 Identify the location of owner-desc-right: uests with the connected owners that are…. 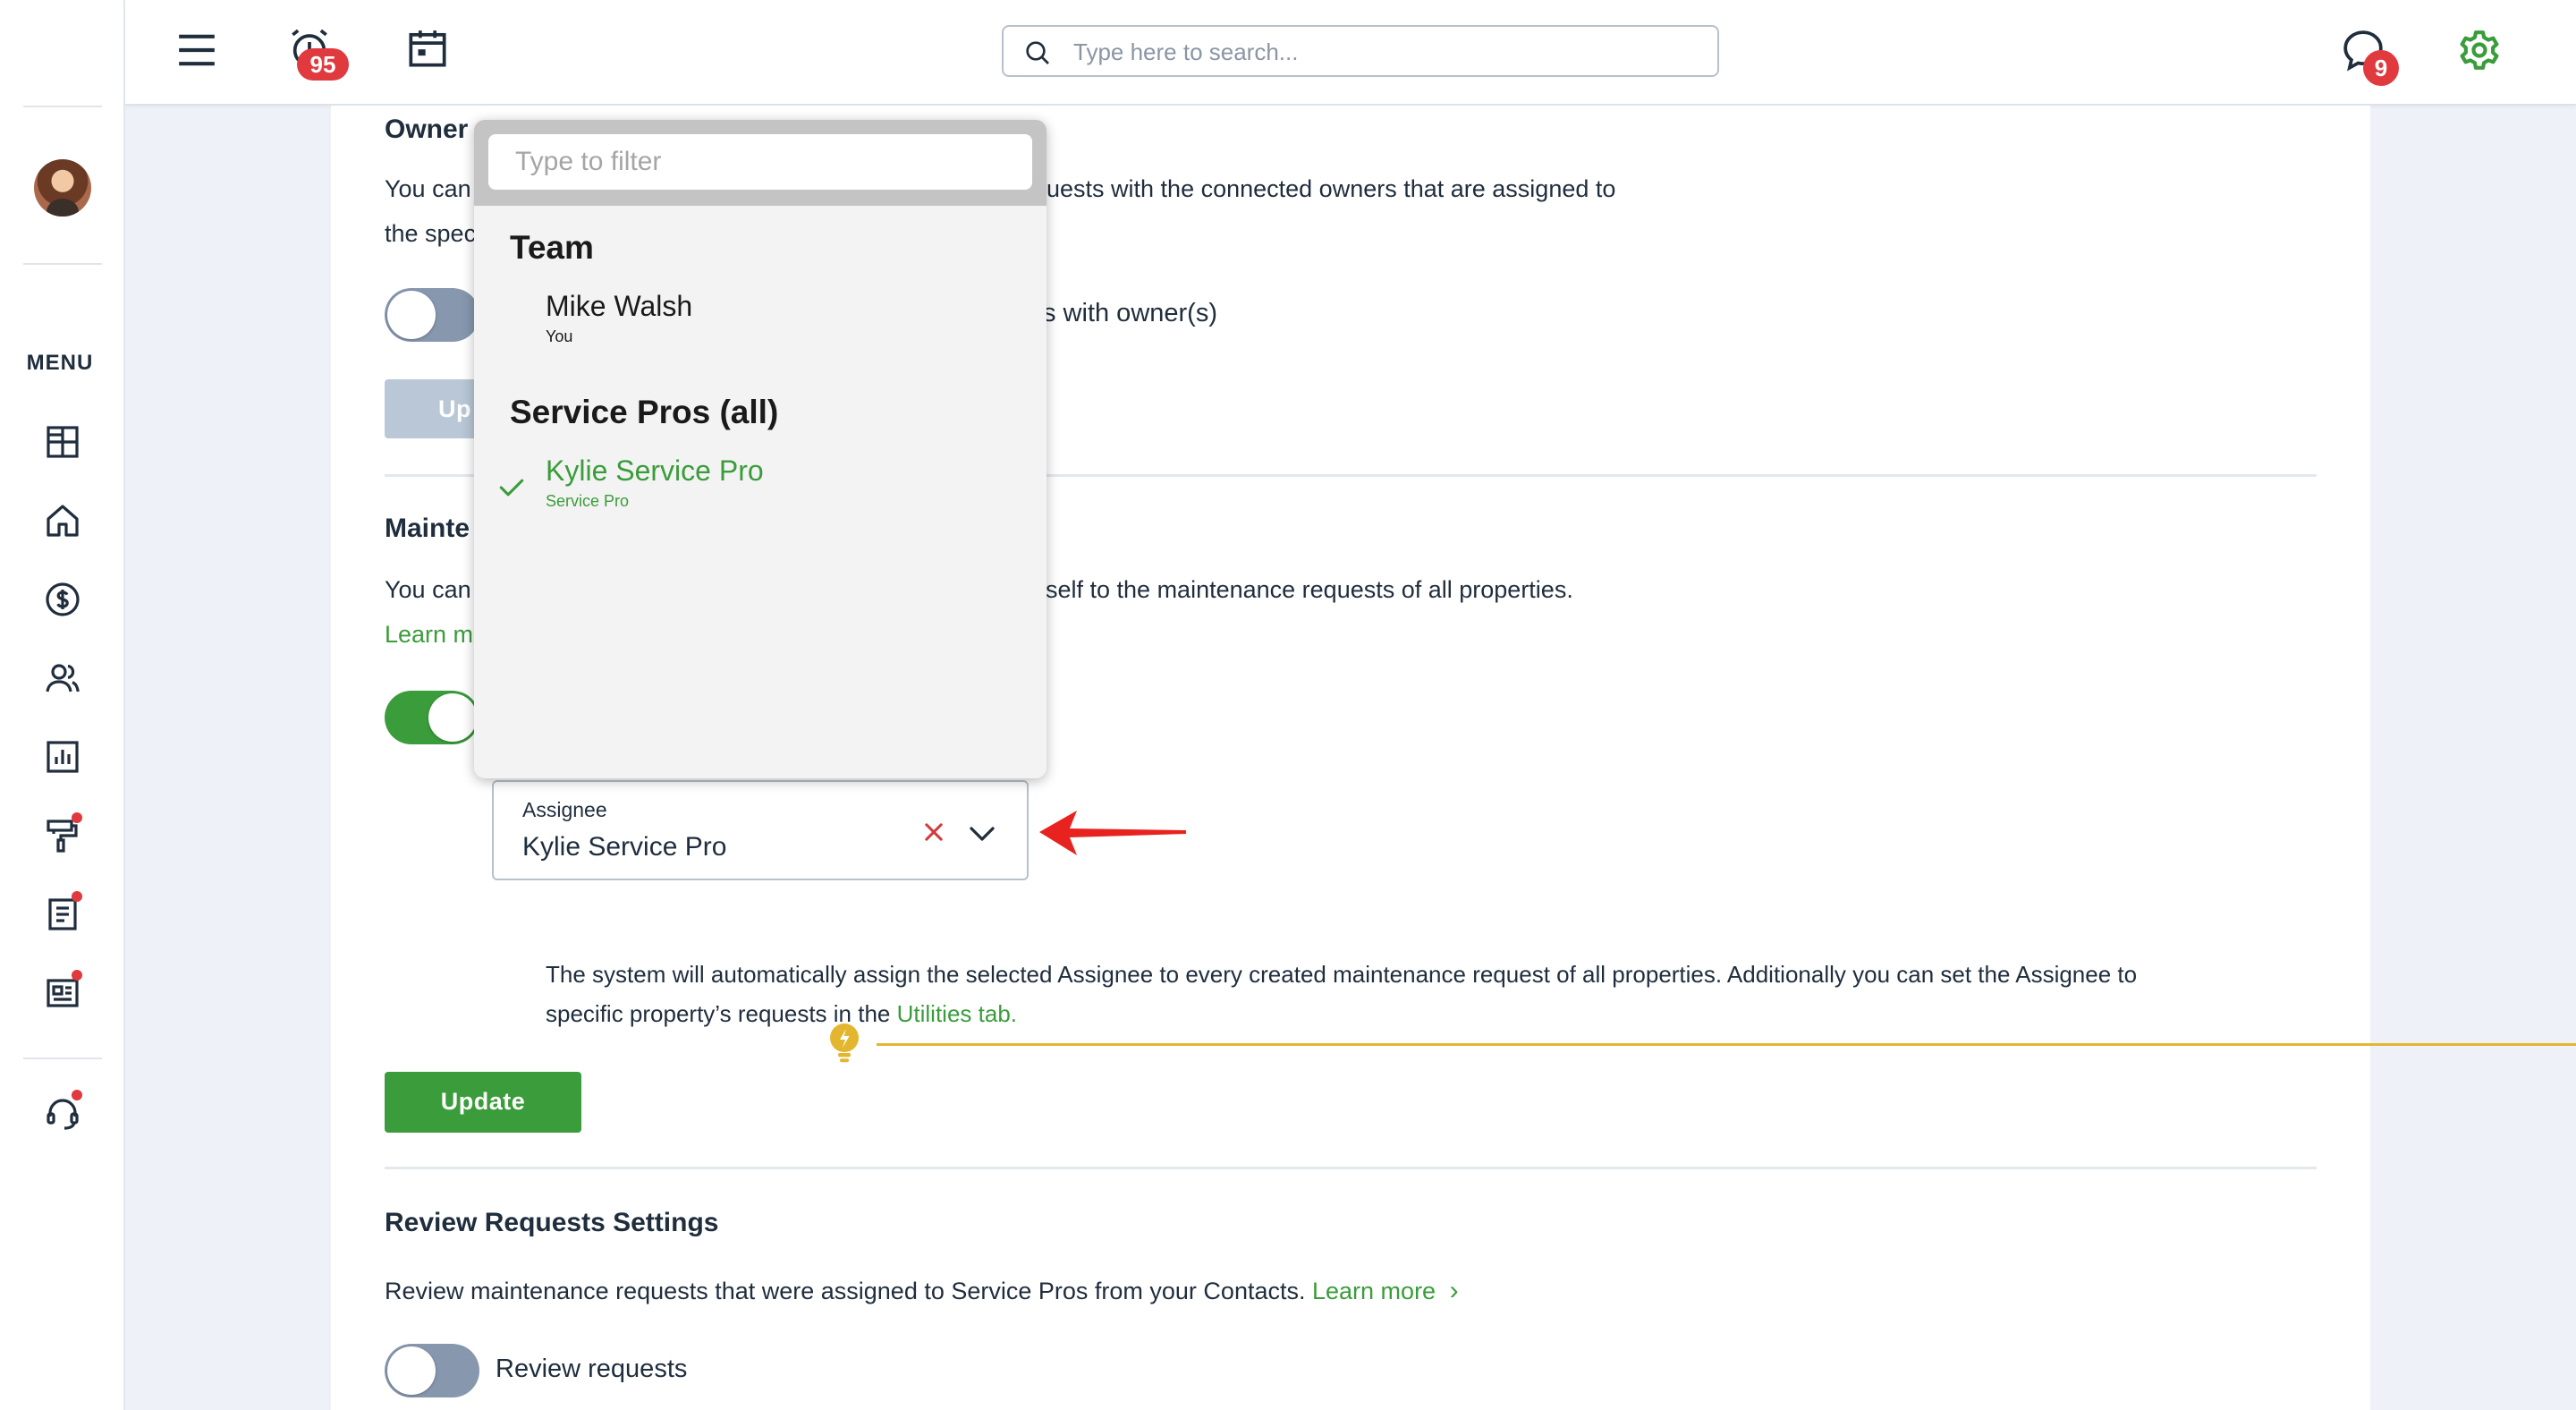
(1331, 189).